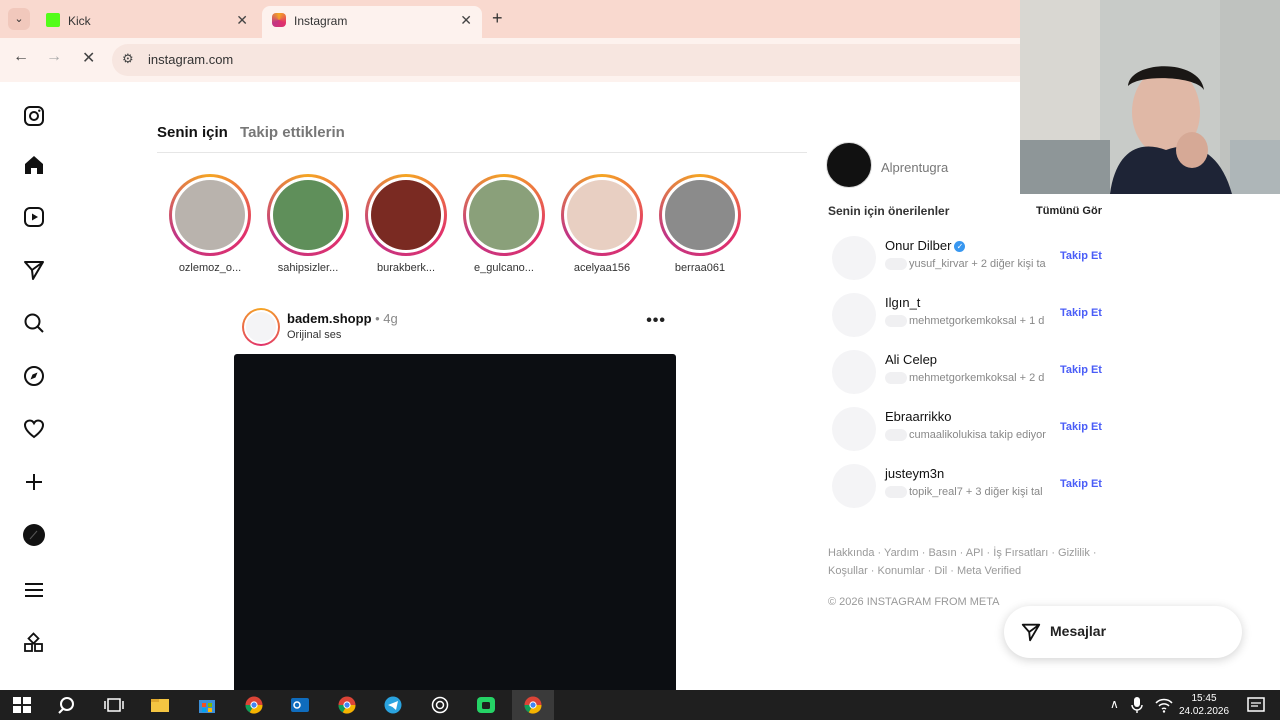 This screenshot has height=720, width=1280. Describe the element at coordinates (190, 59) in the screenshot. I see `url-text: instagram.com` at that location.